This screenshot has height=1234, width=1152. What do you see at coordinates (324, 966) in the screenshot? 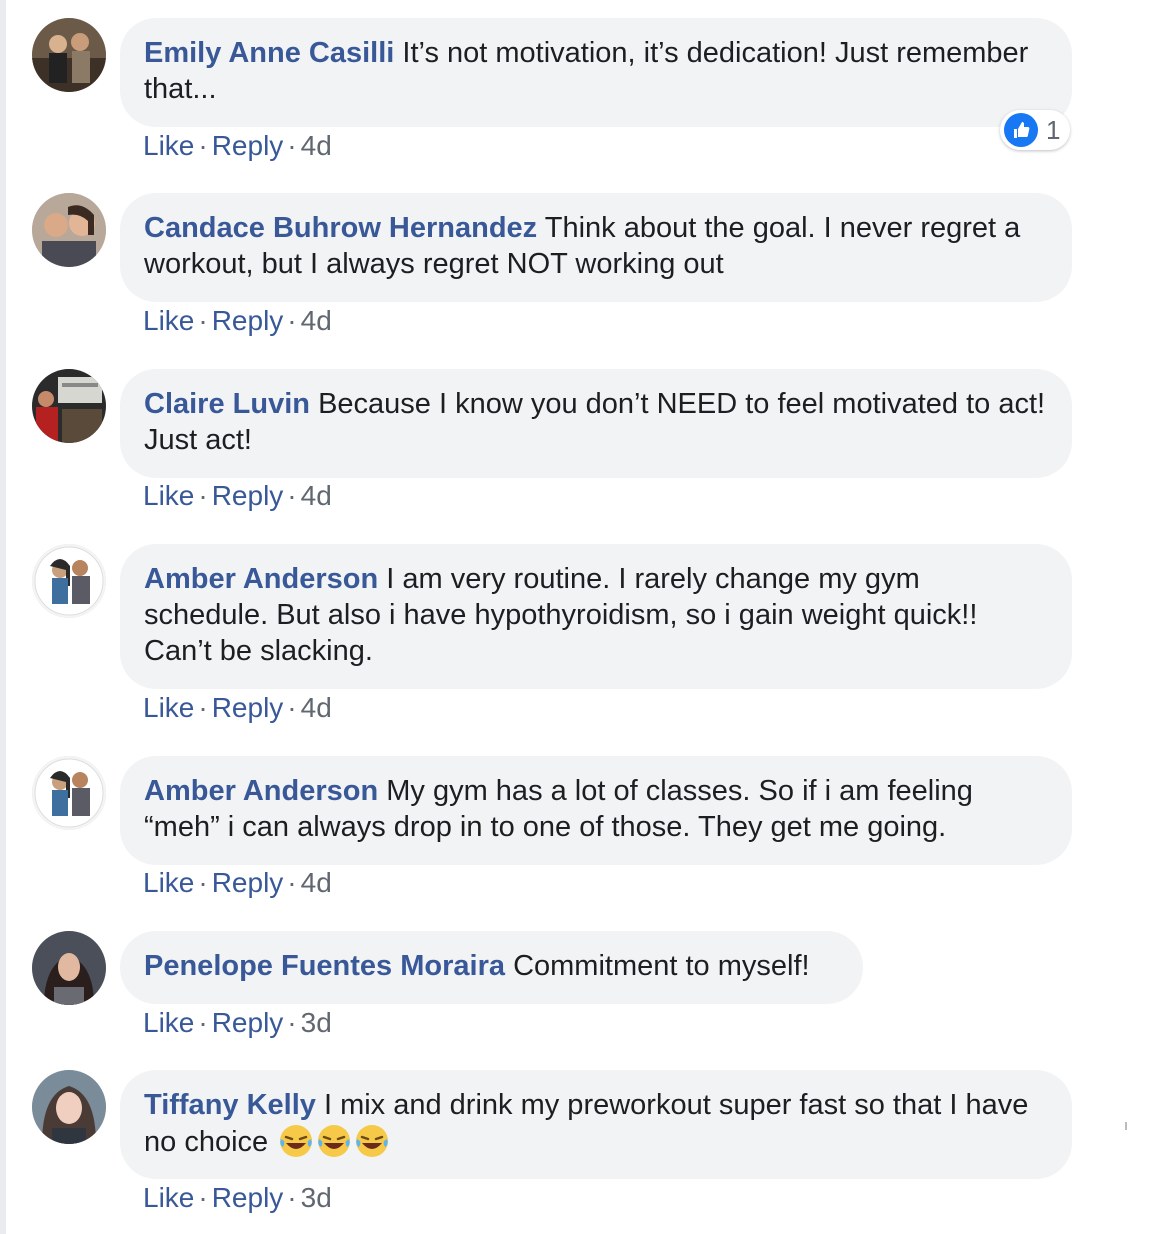
I see `comment-author-link: Penelope Fuentes Moraira` at bounding box center [324, 966].